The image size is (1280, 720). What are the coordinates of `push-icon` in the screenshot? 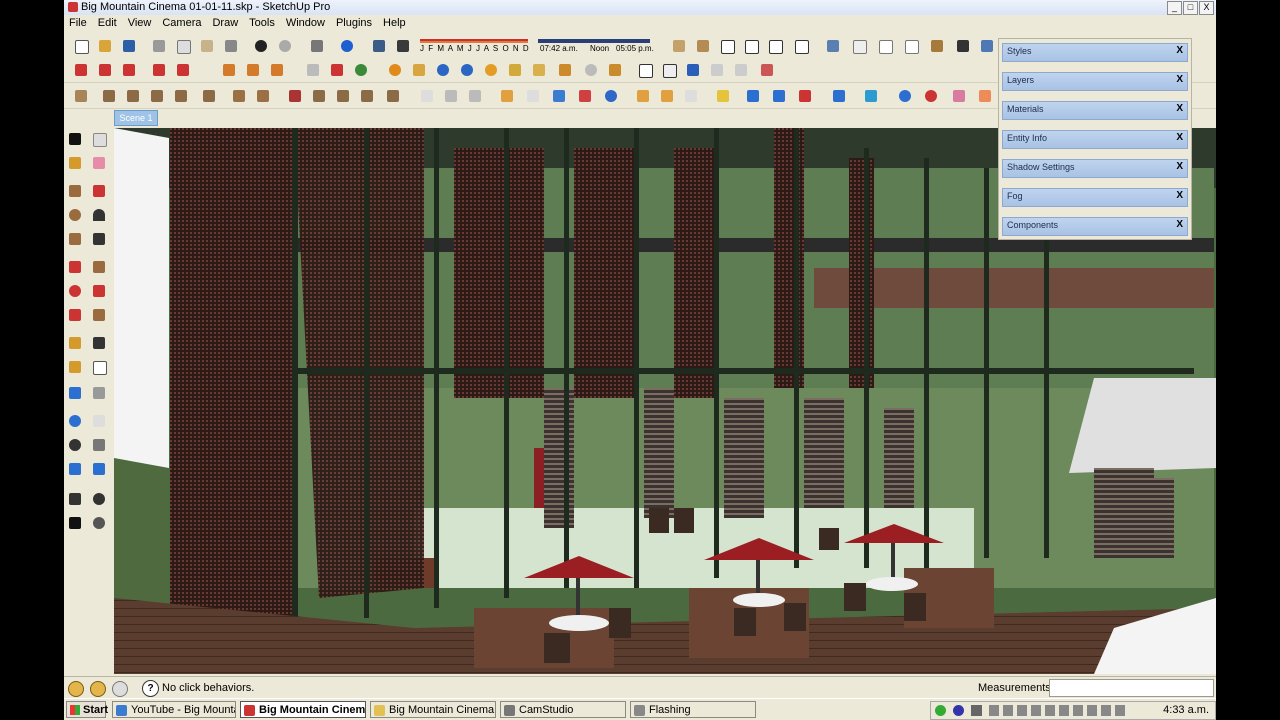 It's located at (81, 96).